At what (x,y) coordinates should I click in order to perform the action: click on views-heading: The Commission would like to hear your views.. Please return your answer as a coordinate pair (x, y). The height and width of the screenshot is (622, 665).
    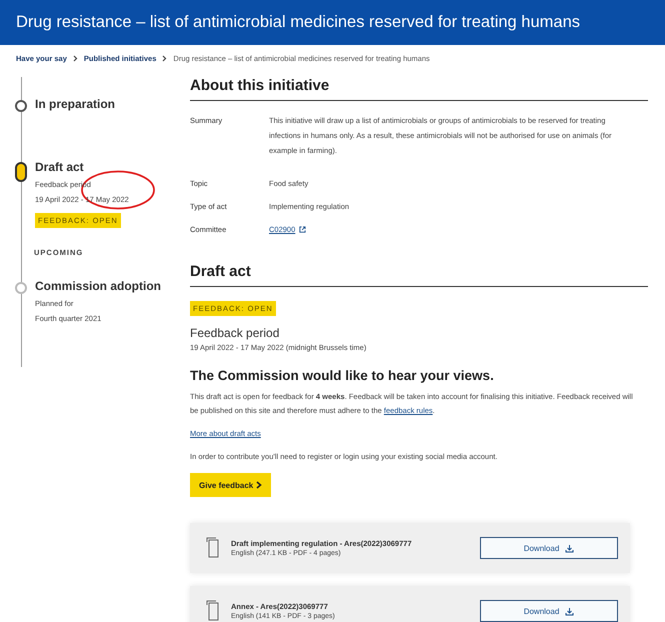
    Looking at the image, I should click on (342, 375).